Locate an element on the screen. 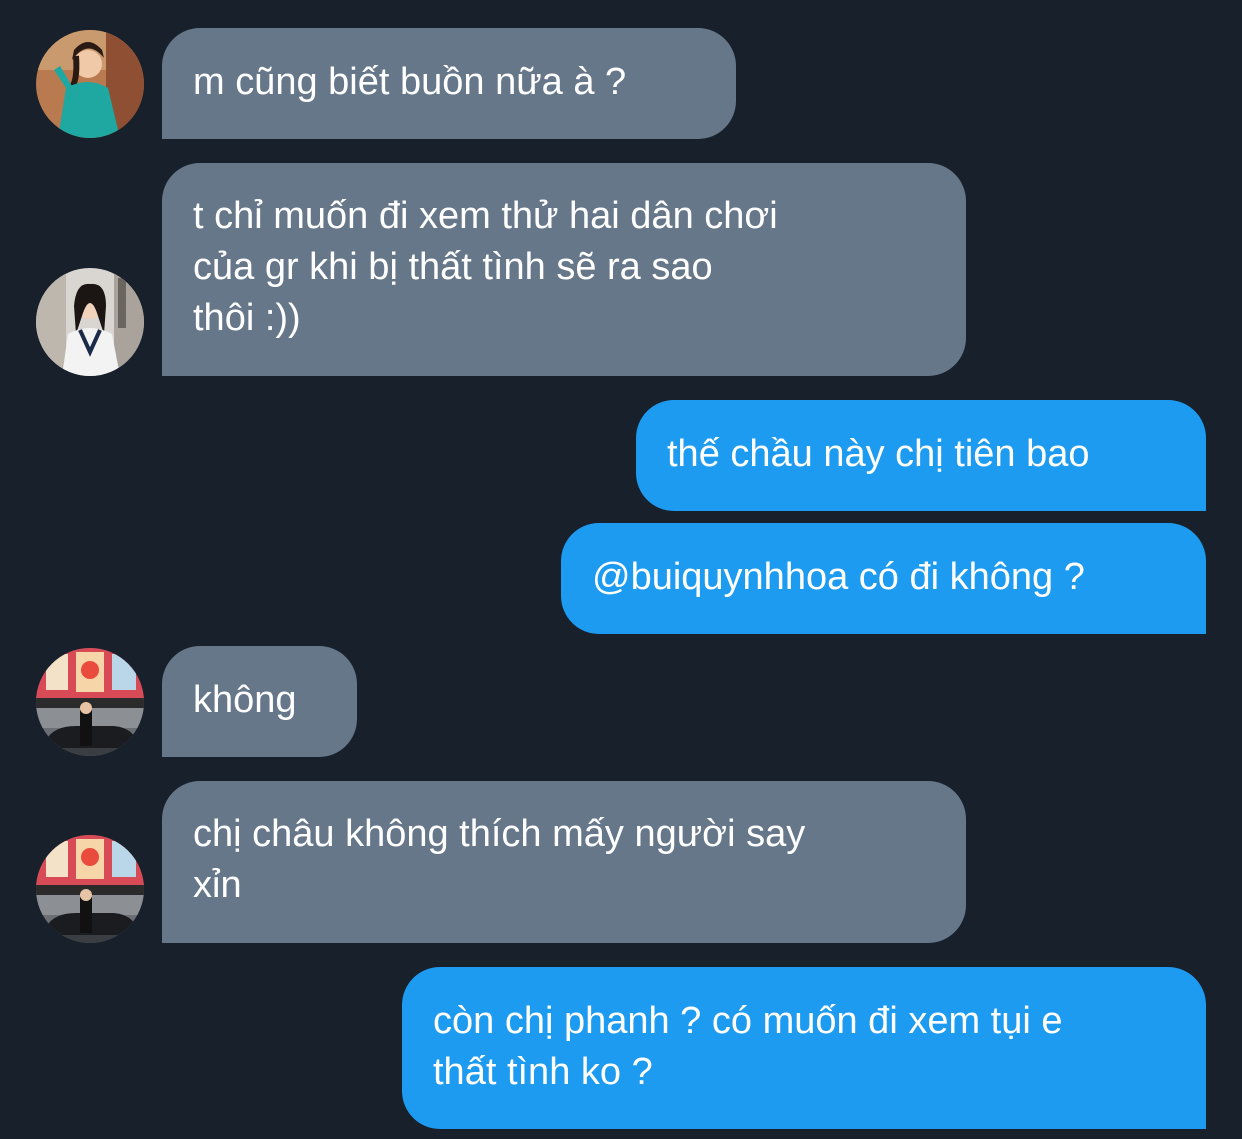  message-text-line: t chỉ muốn đi xem thử hai dân chơi is located at coordinates (485, 216).